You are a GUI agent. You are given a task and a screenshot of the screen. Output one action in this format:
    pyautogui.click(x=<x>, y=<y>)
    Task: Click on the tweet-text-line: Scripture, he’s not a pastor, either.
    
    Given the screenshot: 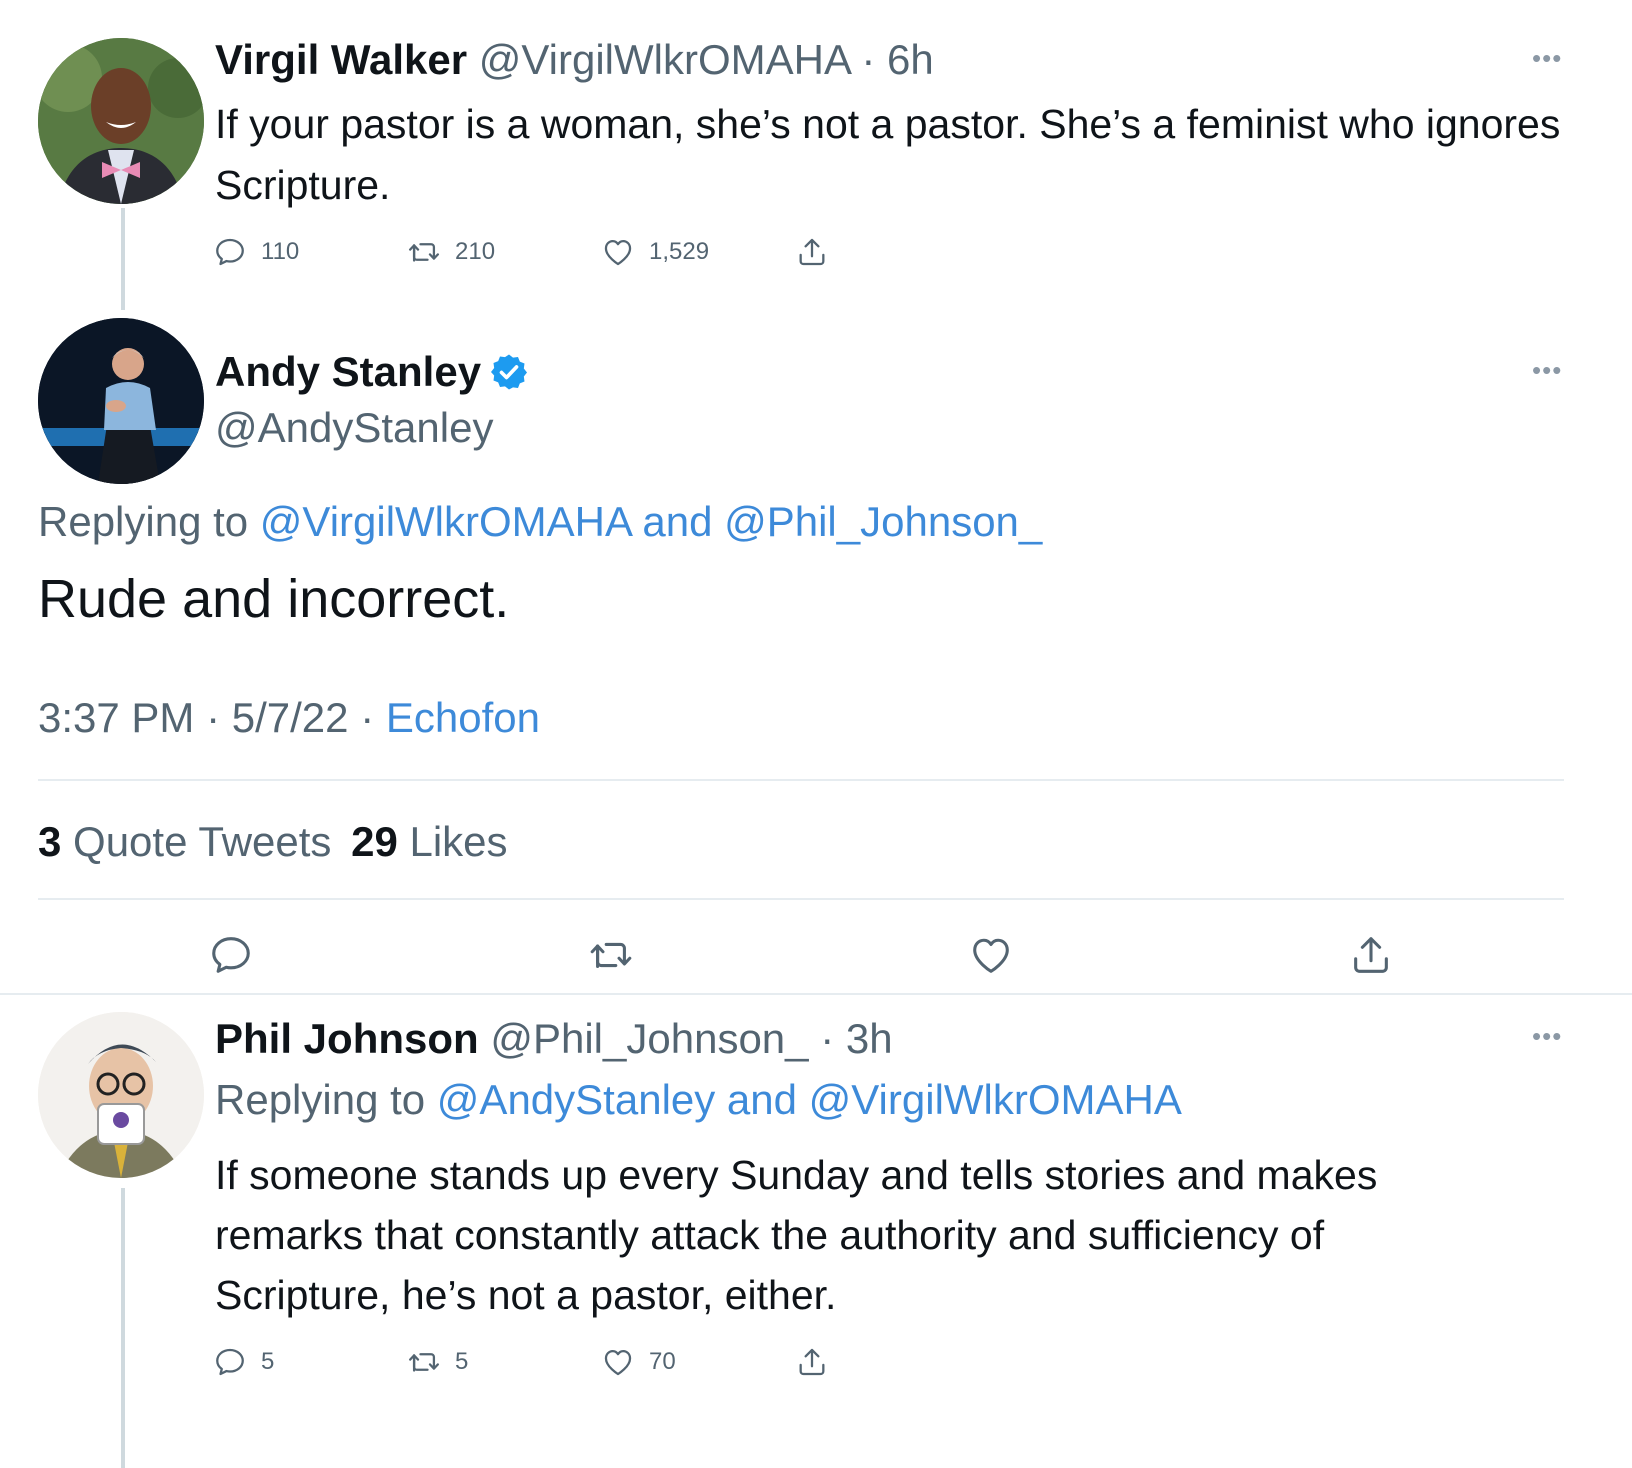 What is the action you would take?
    pyautogui.click(x=526, y=1295)
    